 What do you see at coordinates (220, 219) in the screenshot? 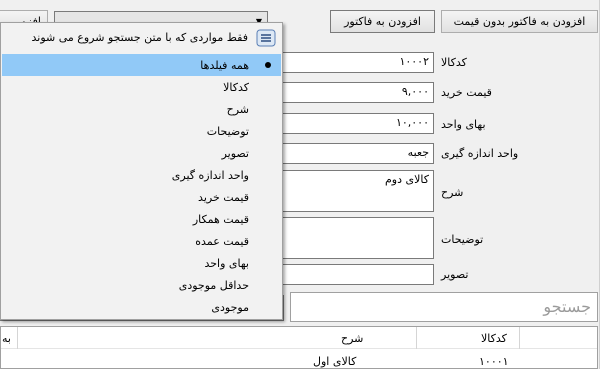
I see `menu-item-label: قیمت همکار` at bounding box center [220, 219].